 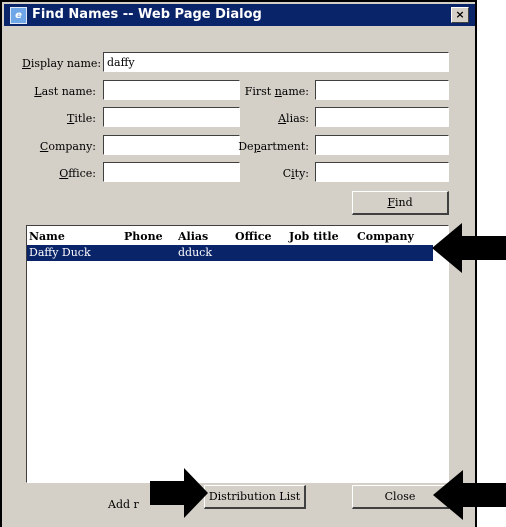 What do you see at coordinates (400, 203) in the screenshot?
I see `find-button: Find` at bounding box center [400, 203].